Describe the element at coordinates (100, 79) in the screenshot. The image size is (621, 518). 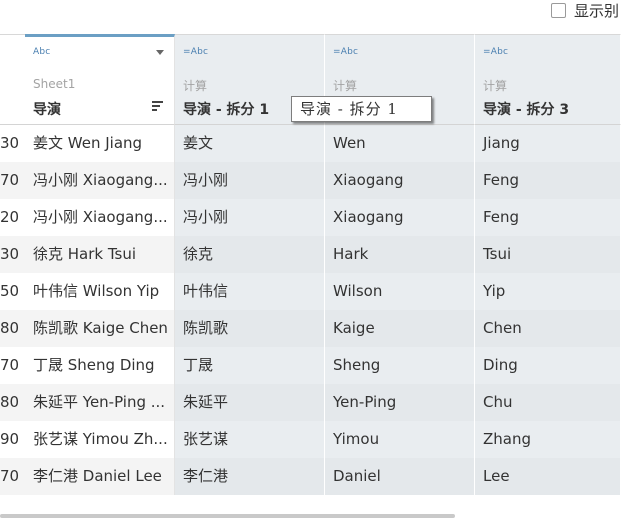
I see `column-header-director: Abc Sheet1 导演` at that location.